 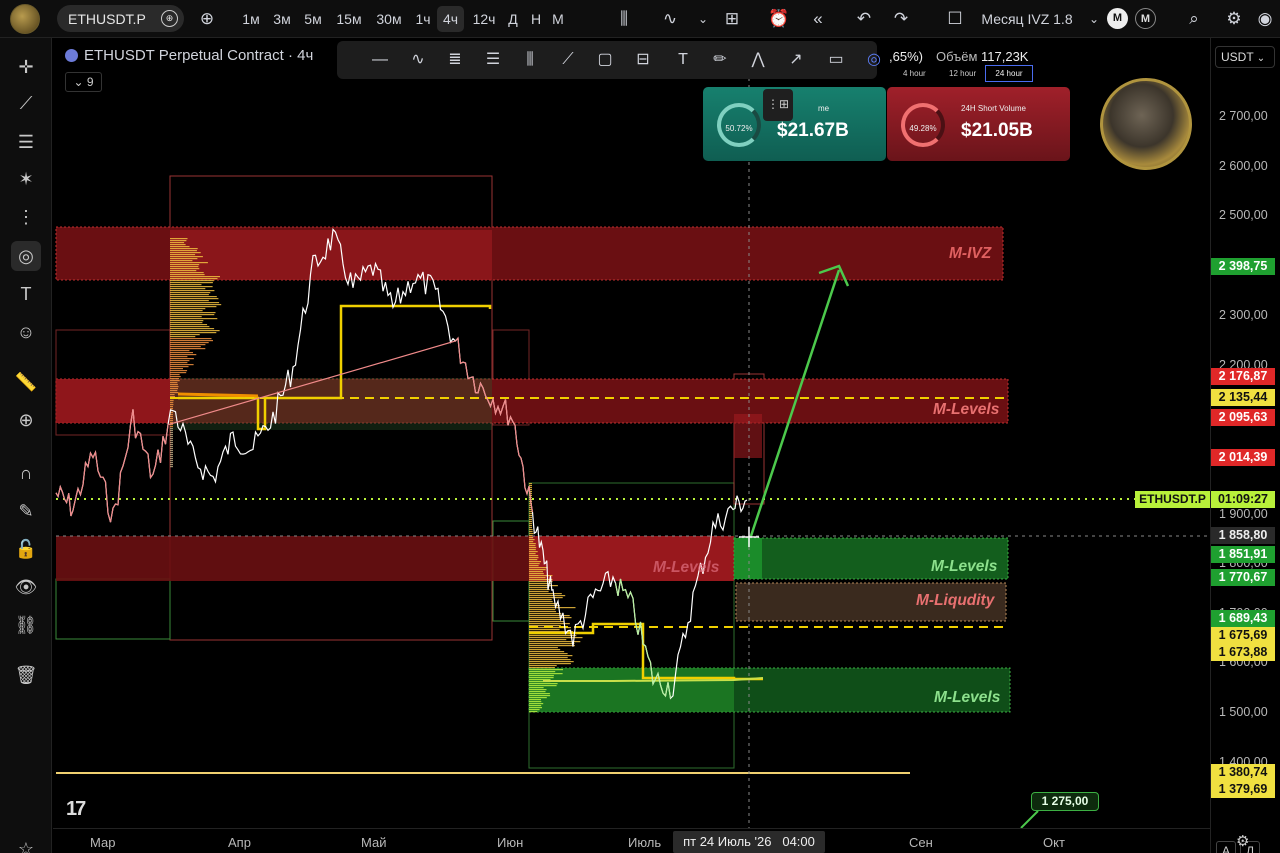 I want to click on fib-icon: ⋮, so click(x=26, y=217).